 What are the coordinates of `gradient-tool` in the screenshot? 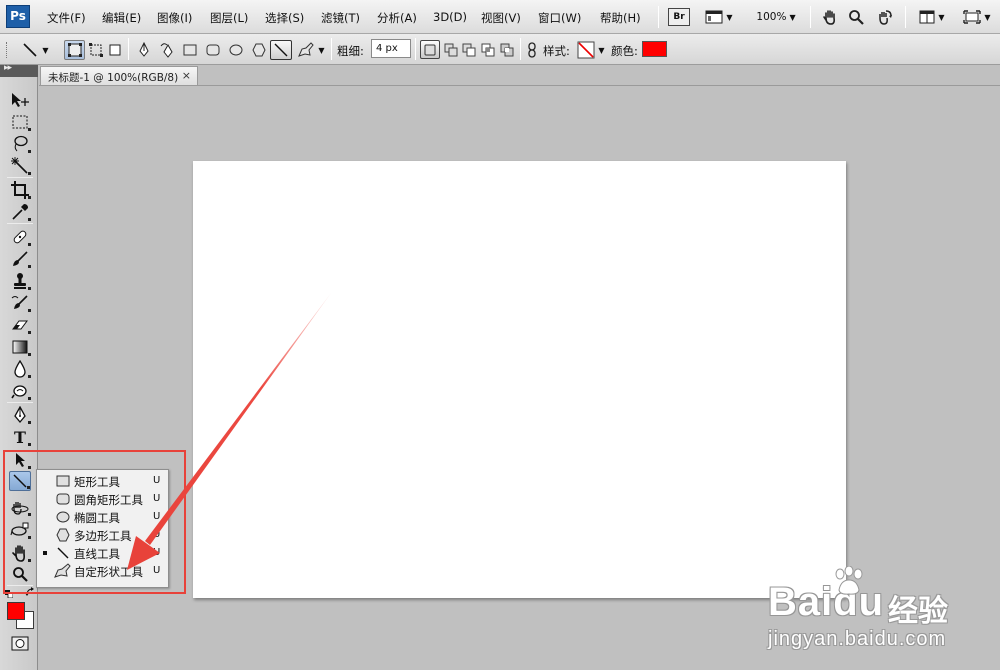 It's located at (20, 347).